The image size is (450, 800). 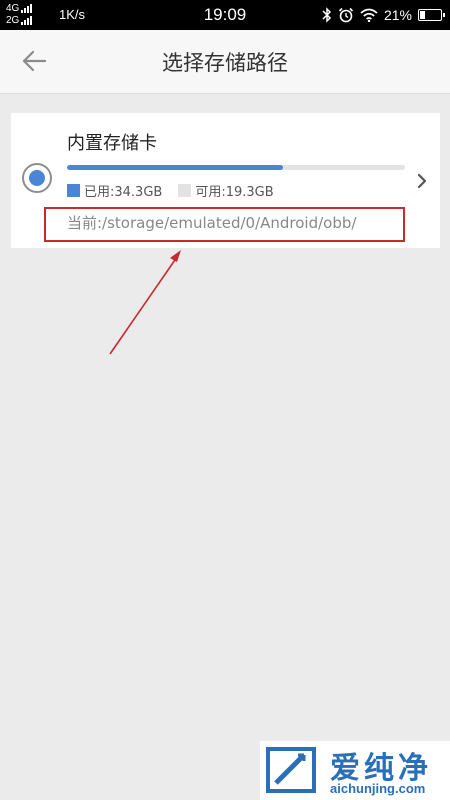 I want to click on legend-used: 已用:34.3GB, so click(x=114, y=190).